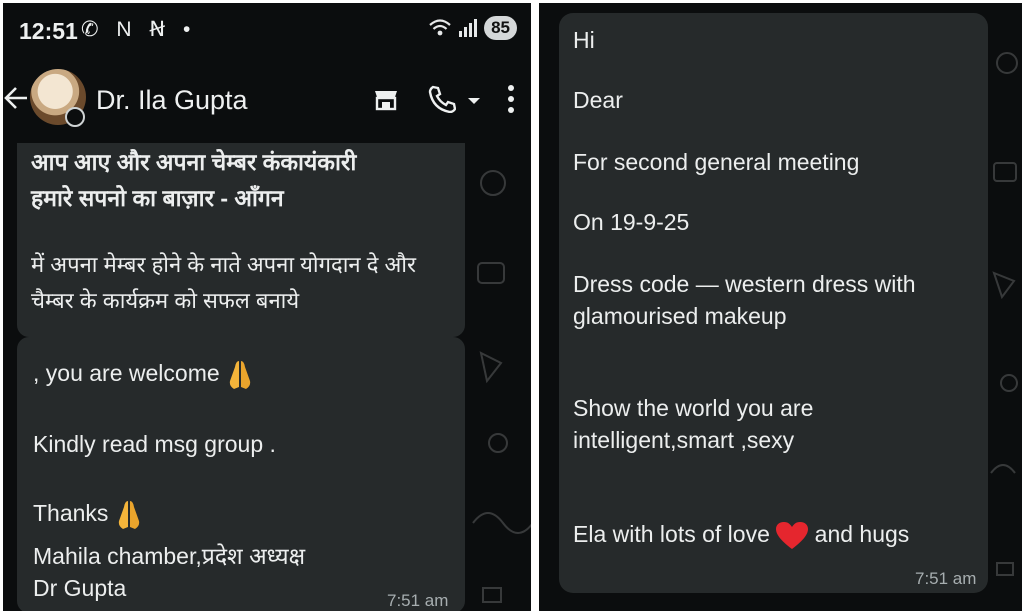 This screenshot has width=1024, height=614. I want to click on dropdown-icon, so click(474, 101).